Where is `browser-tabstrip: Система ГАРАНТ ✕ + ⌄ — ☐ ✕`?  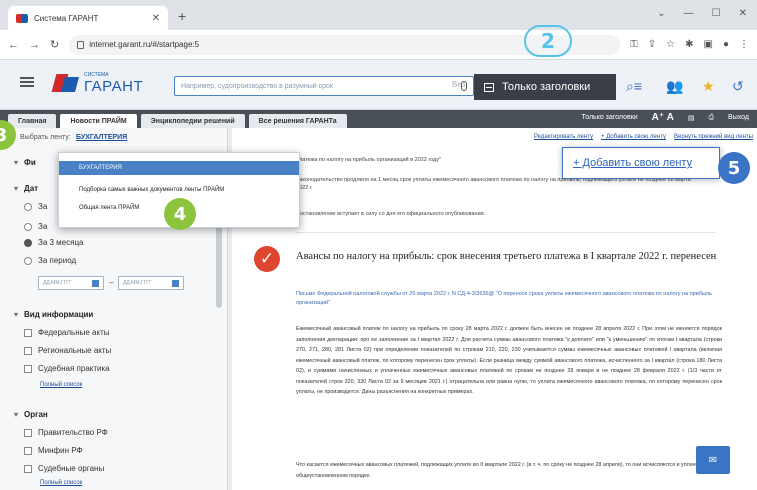 browser-tabstrip: Система ГАРАНТ ✕ + ⌄ — ☐ ✕ is located at coordinates (378, 15).